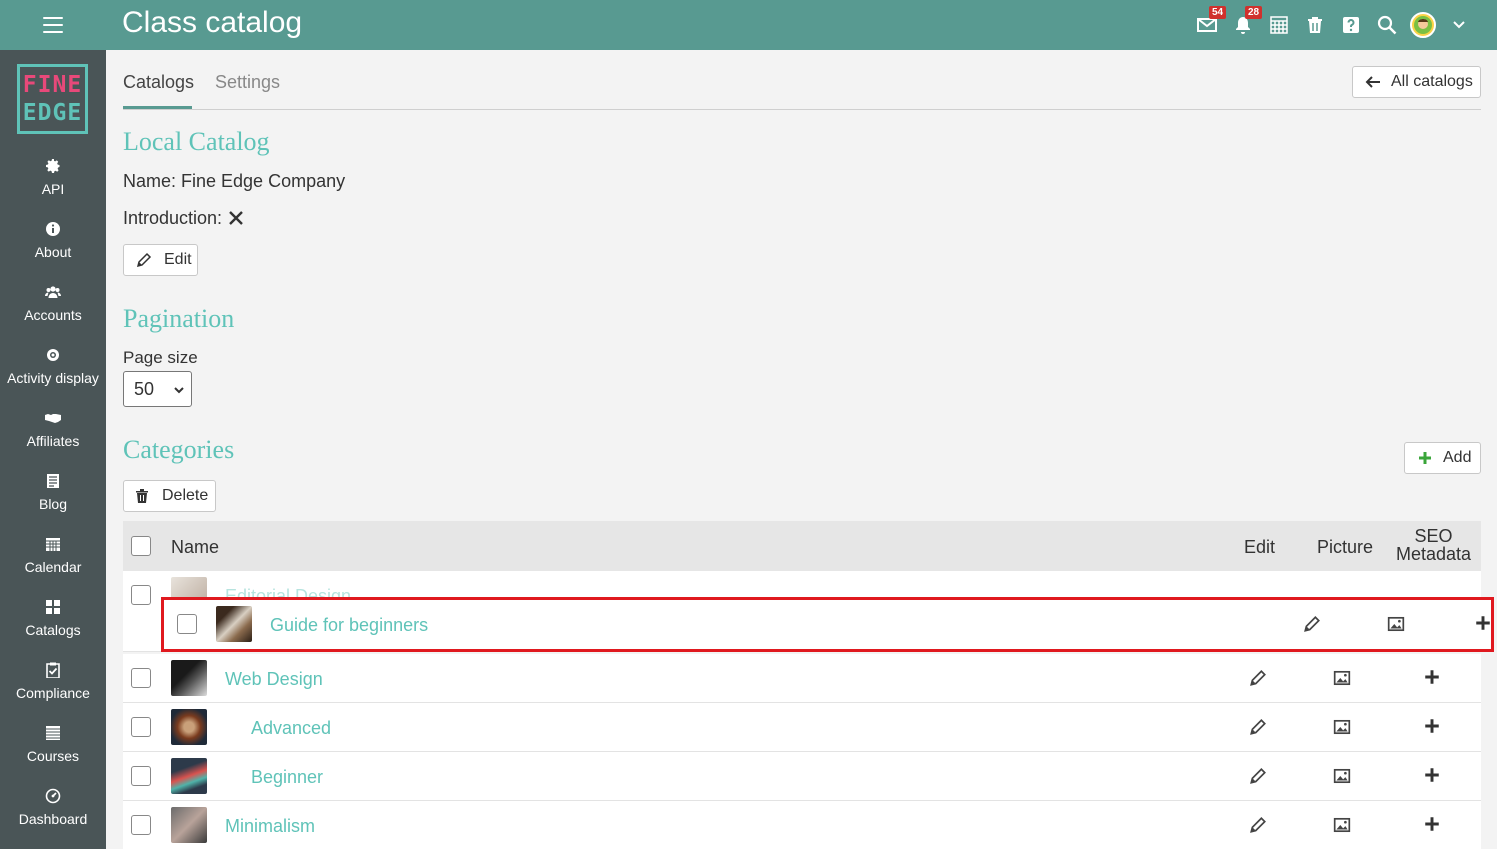 The image size is (1497, 849). What do you see at coordinates (169, 496) in the screenshot?
I see `delete-button: Delete` at bounding box center [169, 496].